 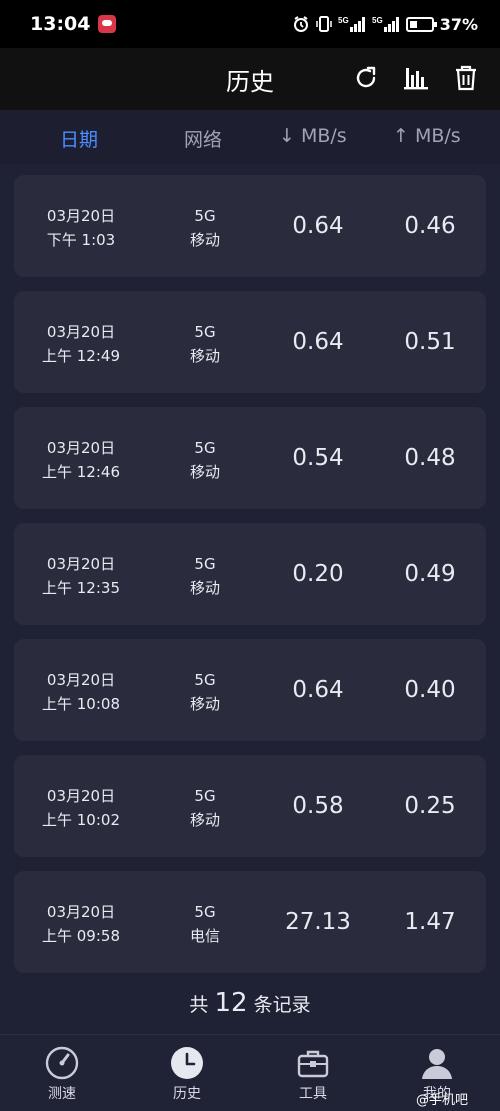 What do you see at coordinates (427, 136) in the screenshot?
I see `column-upload: ↑ MB/s` at bounding box center [427, 136].